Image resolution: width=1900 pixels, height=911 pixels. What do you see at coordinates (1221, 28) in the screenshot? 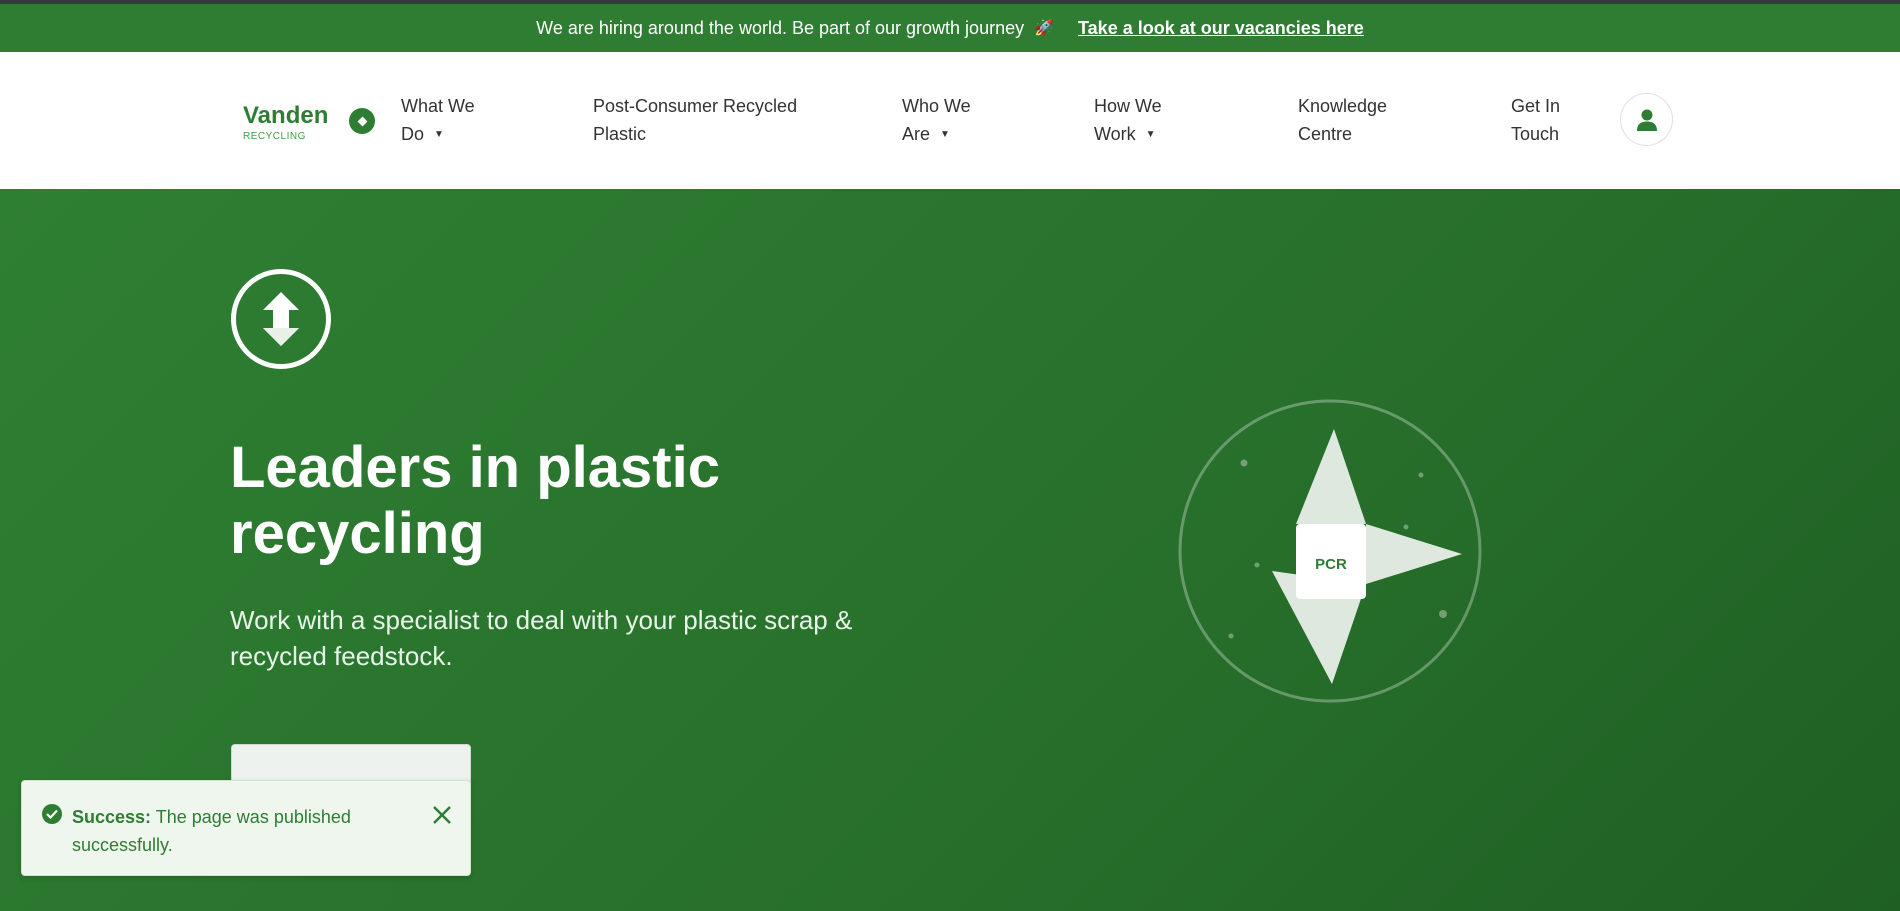
I see `vacancies-link: Take a look at our vacancies here` at bounding box center [1221, 28].